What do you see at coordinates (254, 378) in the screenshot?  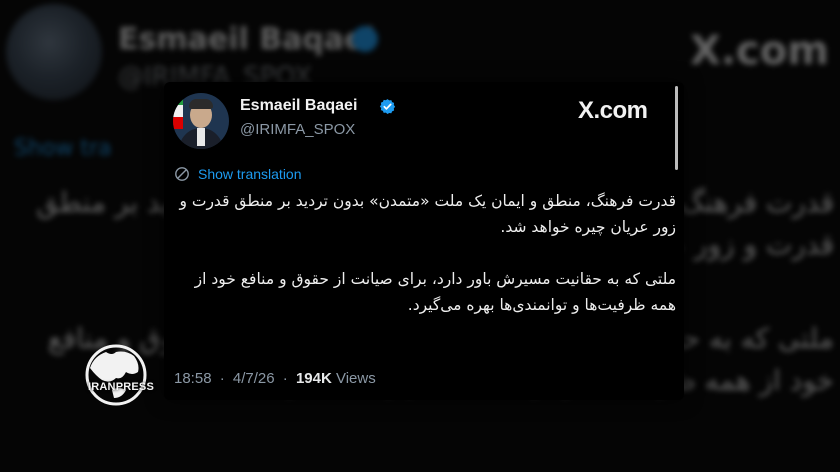 I see `tweet-date: 4/7/26` at bounding box center [254, 378].